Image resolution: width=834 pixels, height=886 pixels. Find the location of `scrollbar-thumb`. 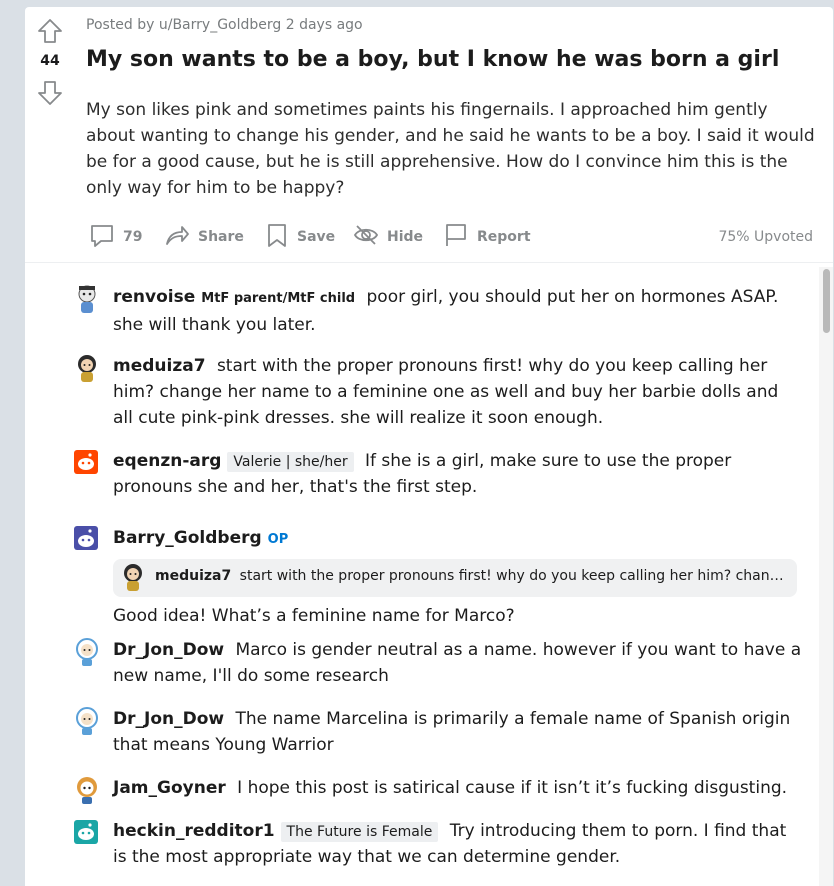

scrollbar-thumb is located at coordinates (826, 301).